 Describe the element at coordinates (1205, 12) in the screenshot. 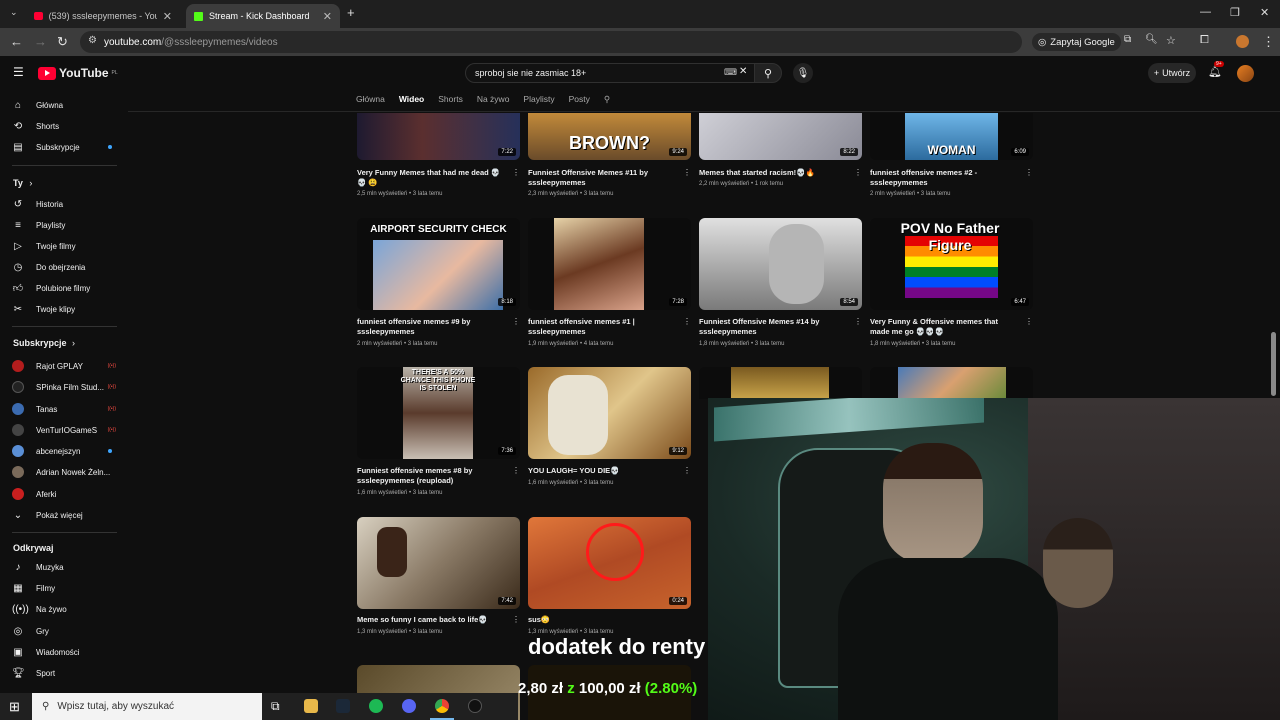

I see `minimize-icon: —` at that location.